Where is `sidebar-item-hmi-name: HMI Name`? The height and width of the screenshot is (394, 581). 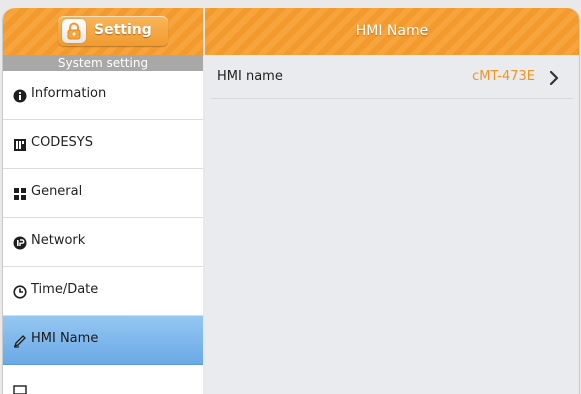 sidebar-item-hmi-name: HMI Name is located at coordinates (103, 340).